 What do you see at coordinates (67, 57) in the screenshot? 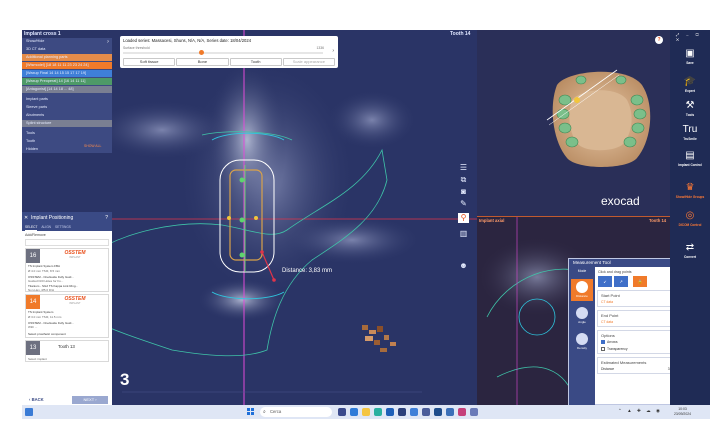
I see `tree-item: Additional planning parts` at bounding box center [67, 57].